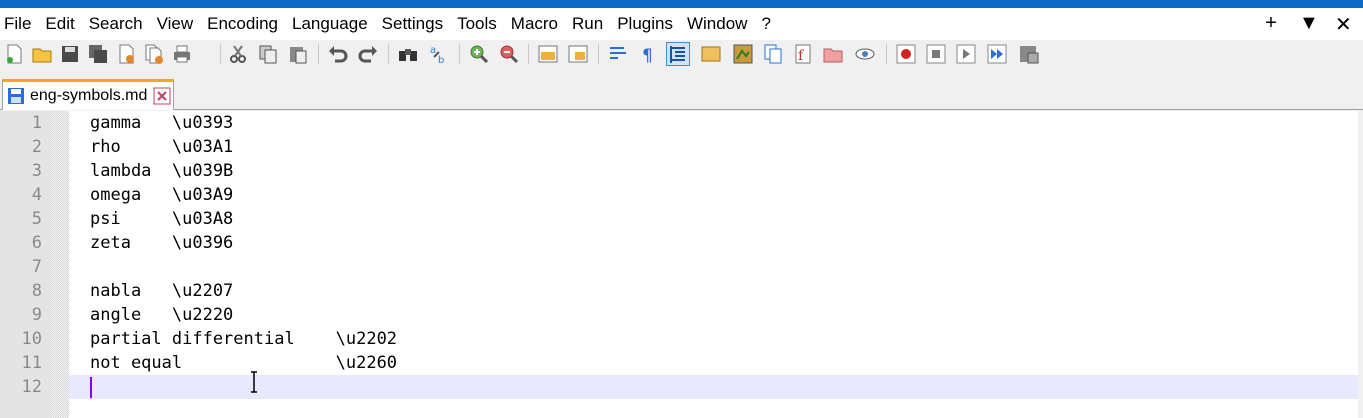 The image size is (1363, 418). What do you see at coordinates (865, 54) in the screenshot?
I see `monitoring-eye-icon` at bounding box center [865, 54].